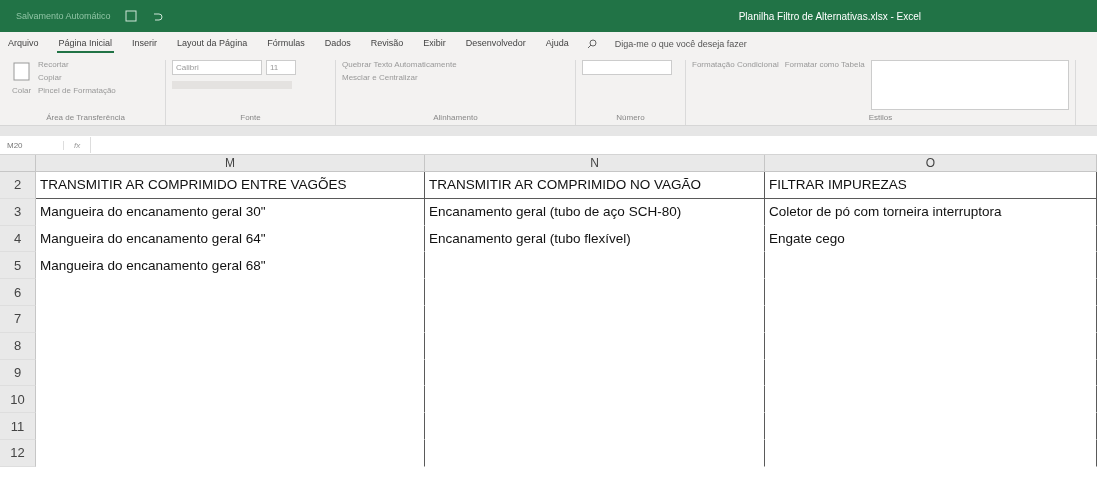 The image size is (1097, 485). I want to click on row-header: 8, so click(18, 346).